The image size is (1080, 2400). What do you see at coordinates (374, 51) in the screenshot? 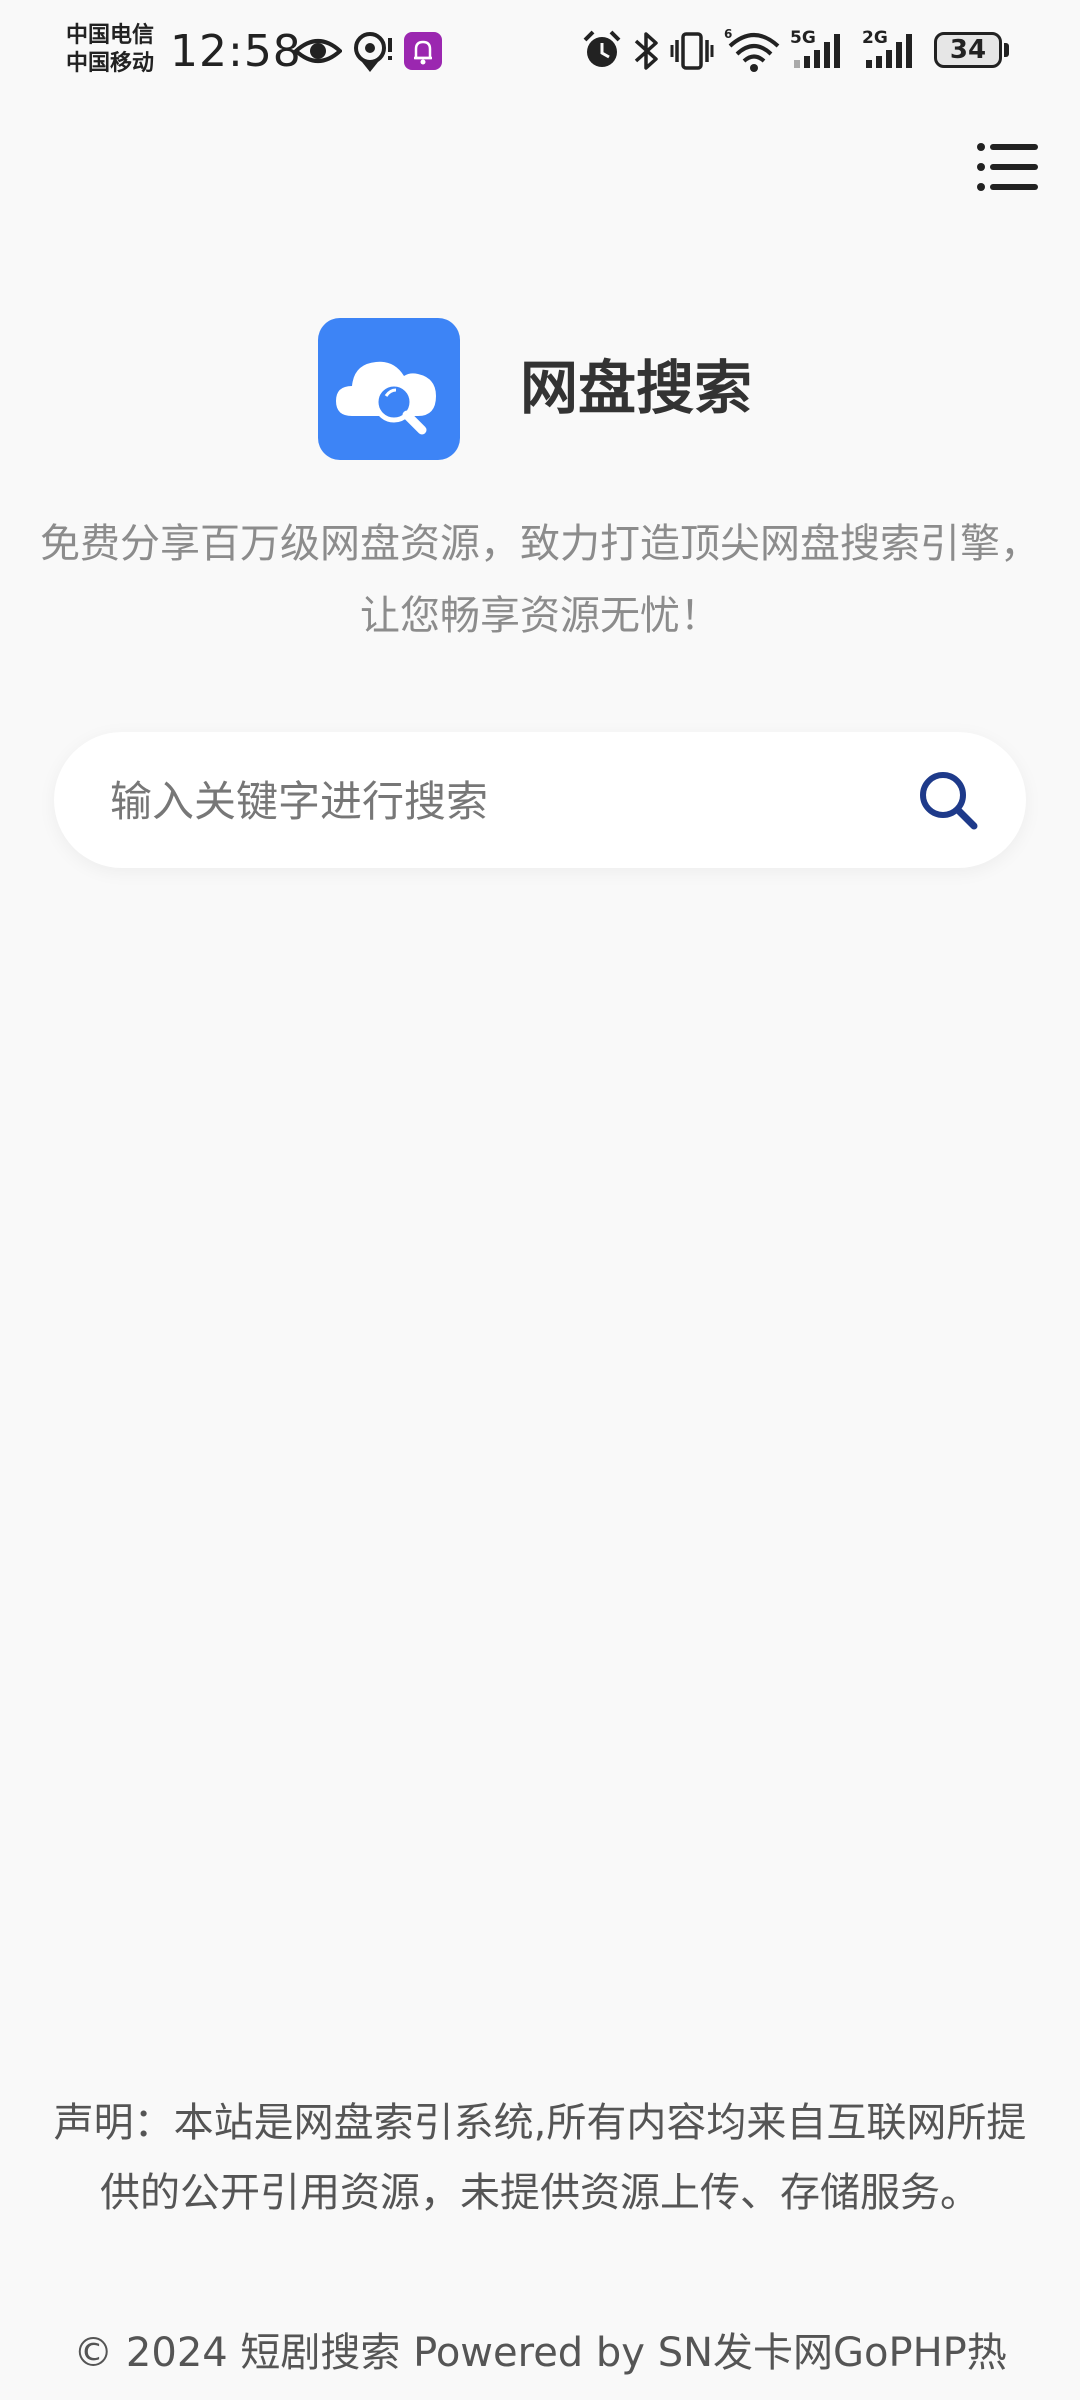
I see `location-alert-icon` at bounding box center [374, 51].